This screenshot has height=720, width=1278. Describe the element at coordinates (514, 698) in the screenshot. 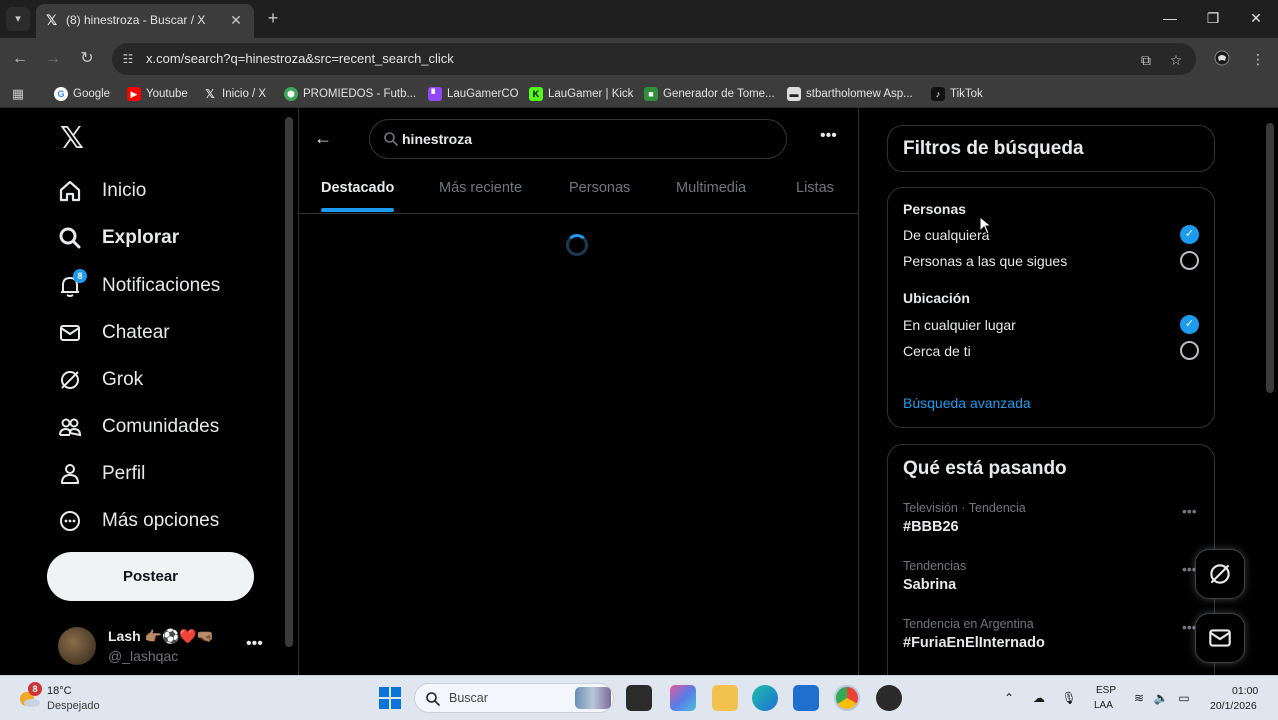

I see `taskbar-search-input: Buscar` at that location.